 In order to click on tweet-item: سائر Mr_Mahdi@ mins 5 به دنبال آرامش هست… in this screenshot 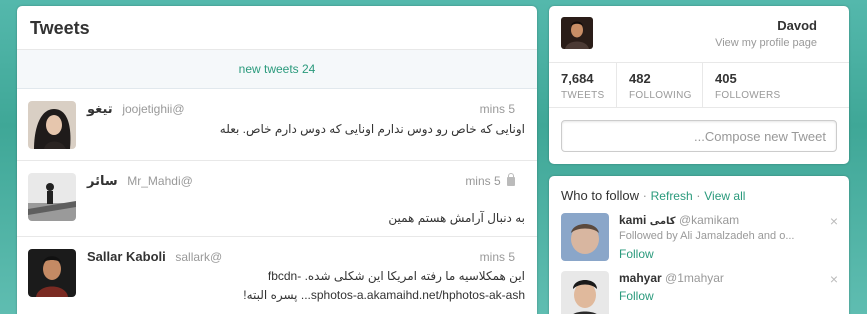, I will do `click(277, 199)`.